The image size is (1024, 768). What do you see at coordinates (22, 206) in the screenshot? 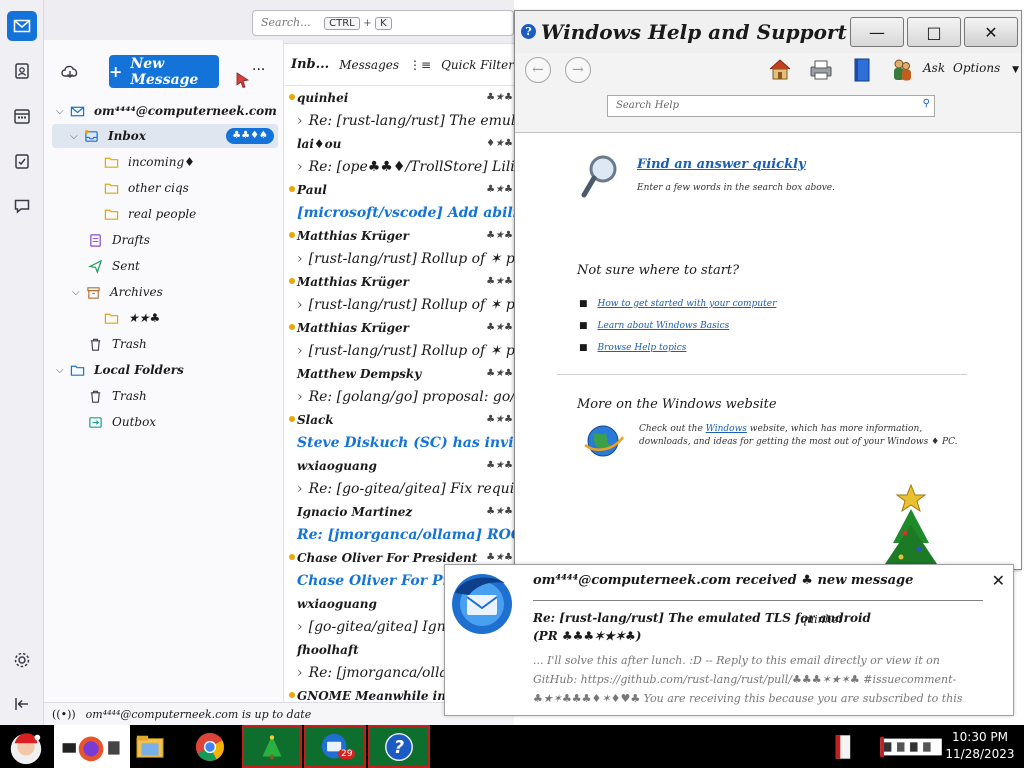
I see `chat-icon` at bounding box center [22, 206].